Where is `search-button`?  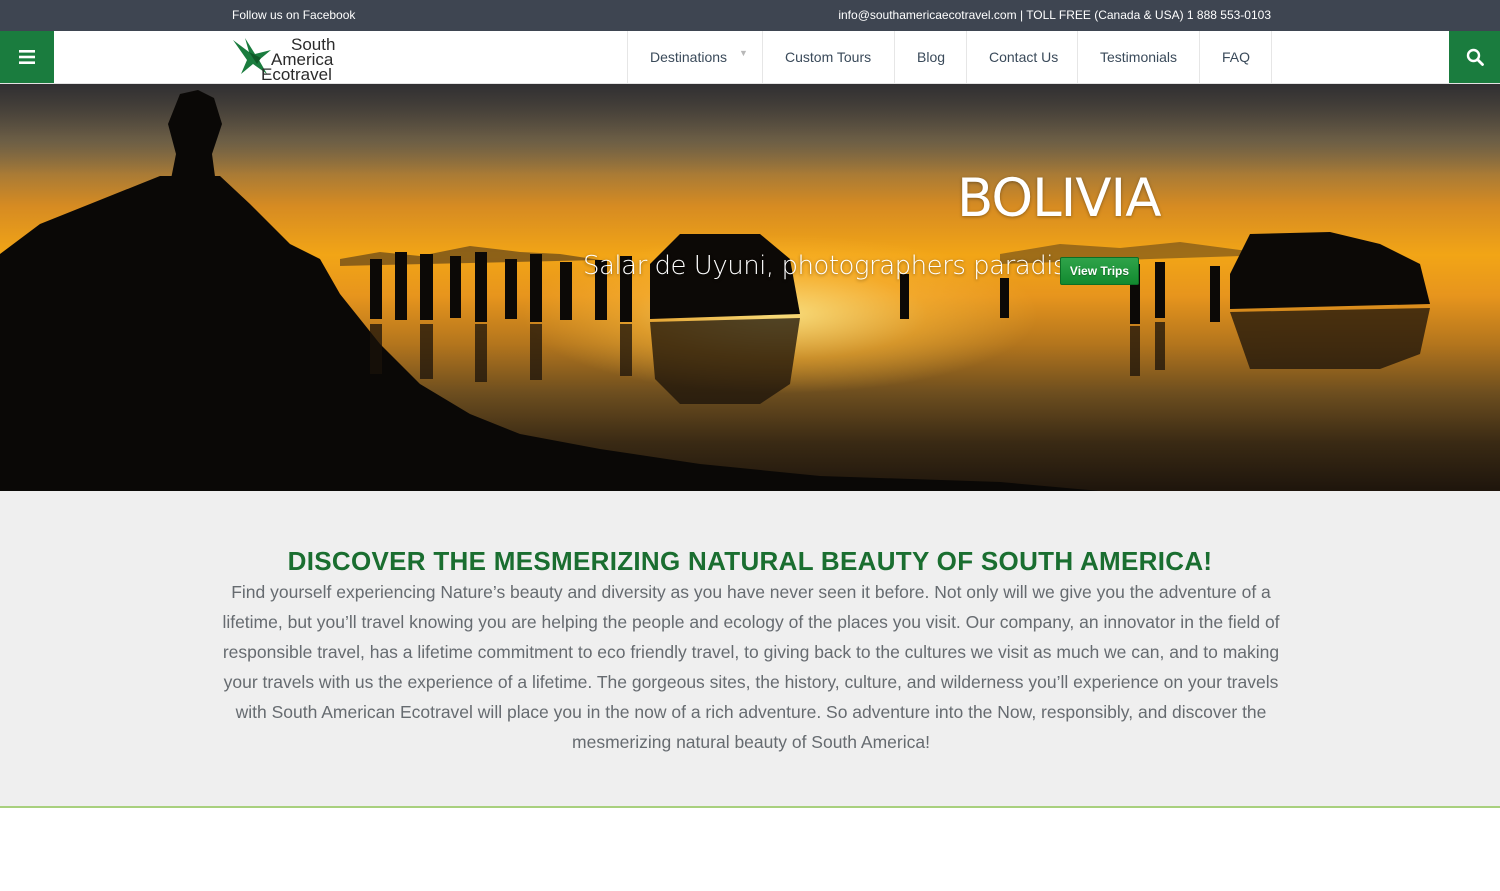
search-button is located at coordinates (1474, 57).